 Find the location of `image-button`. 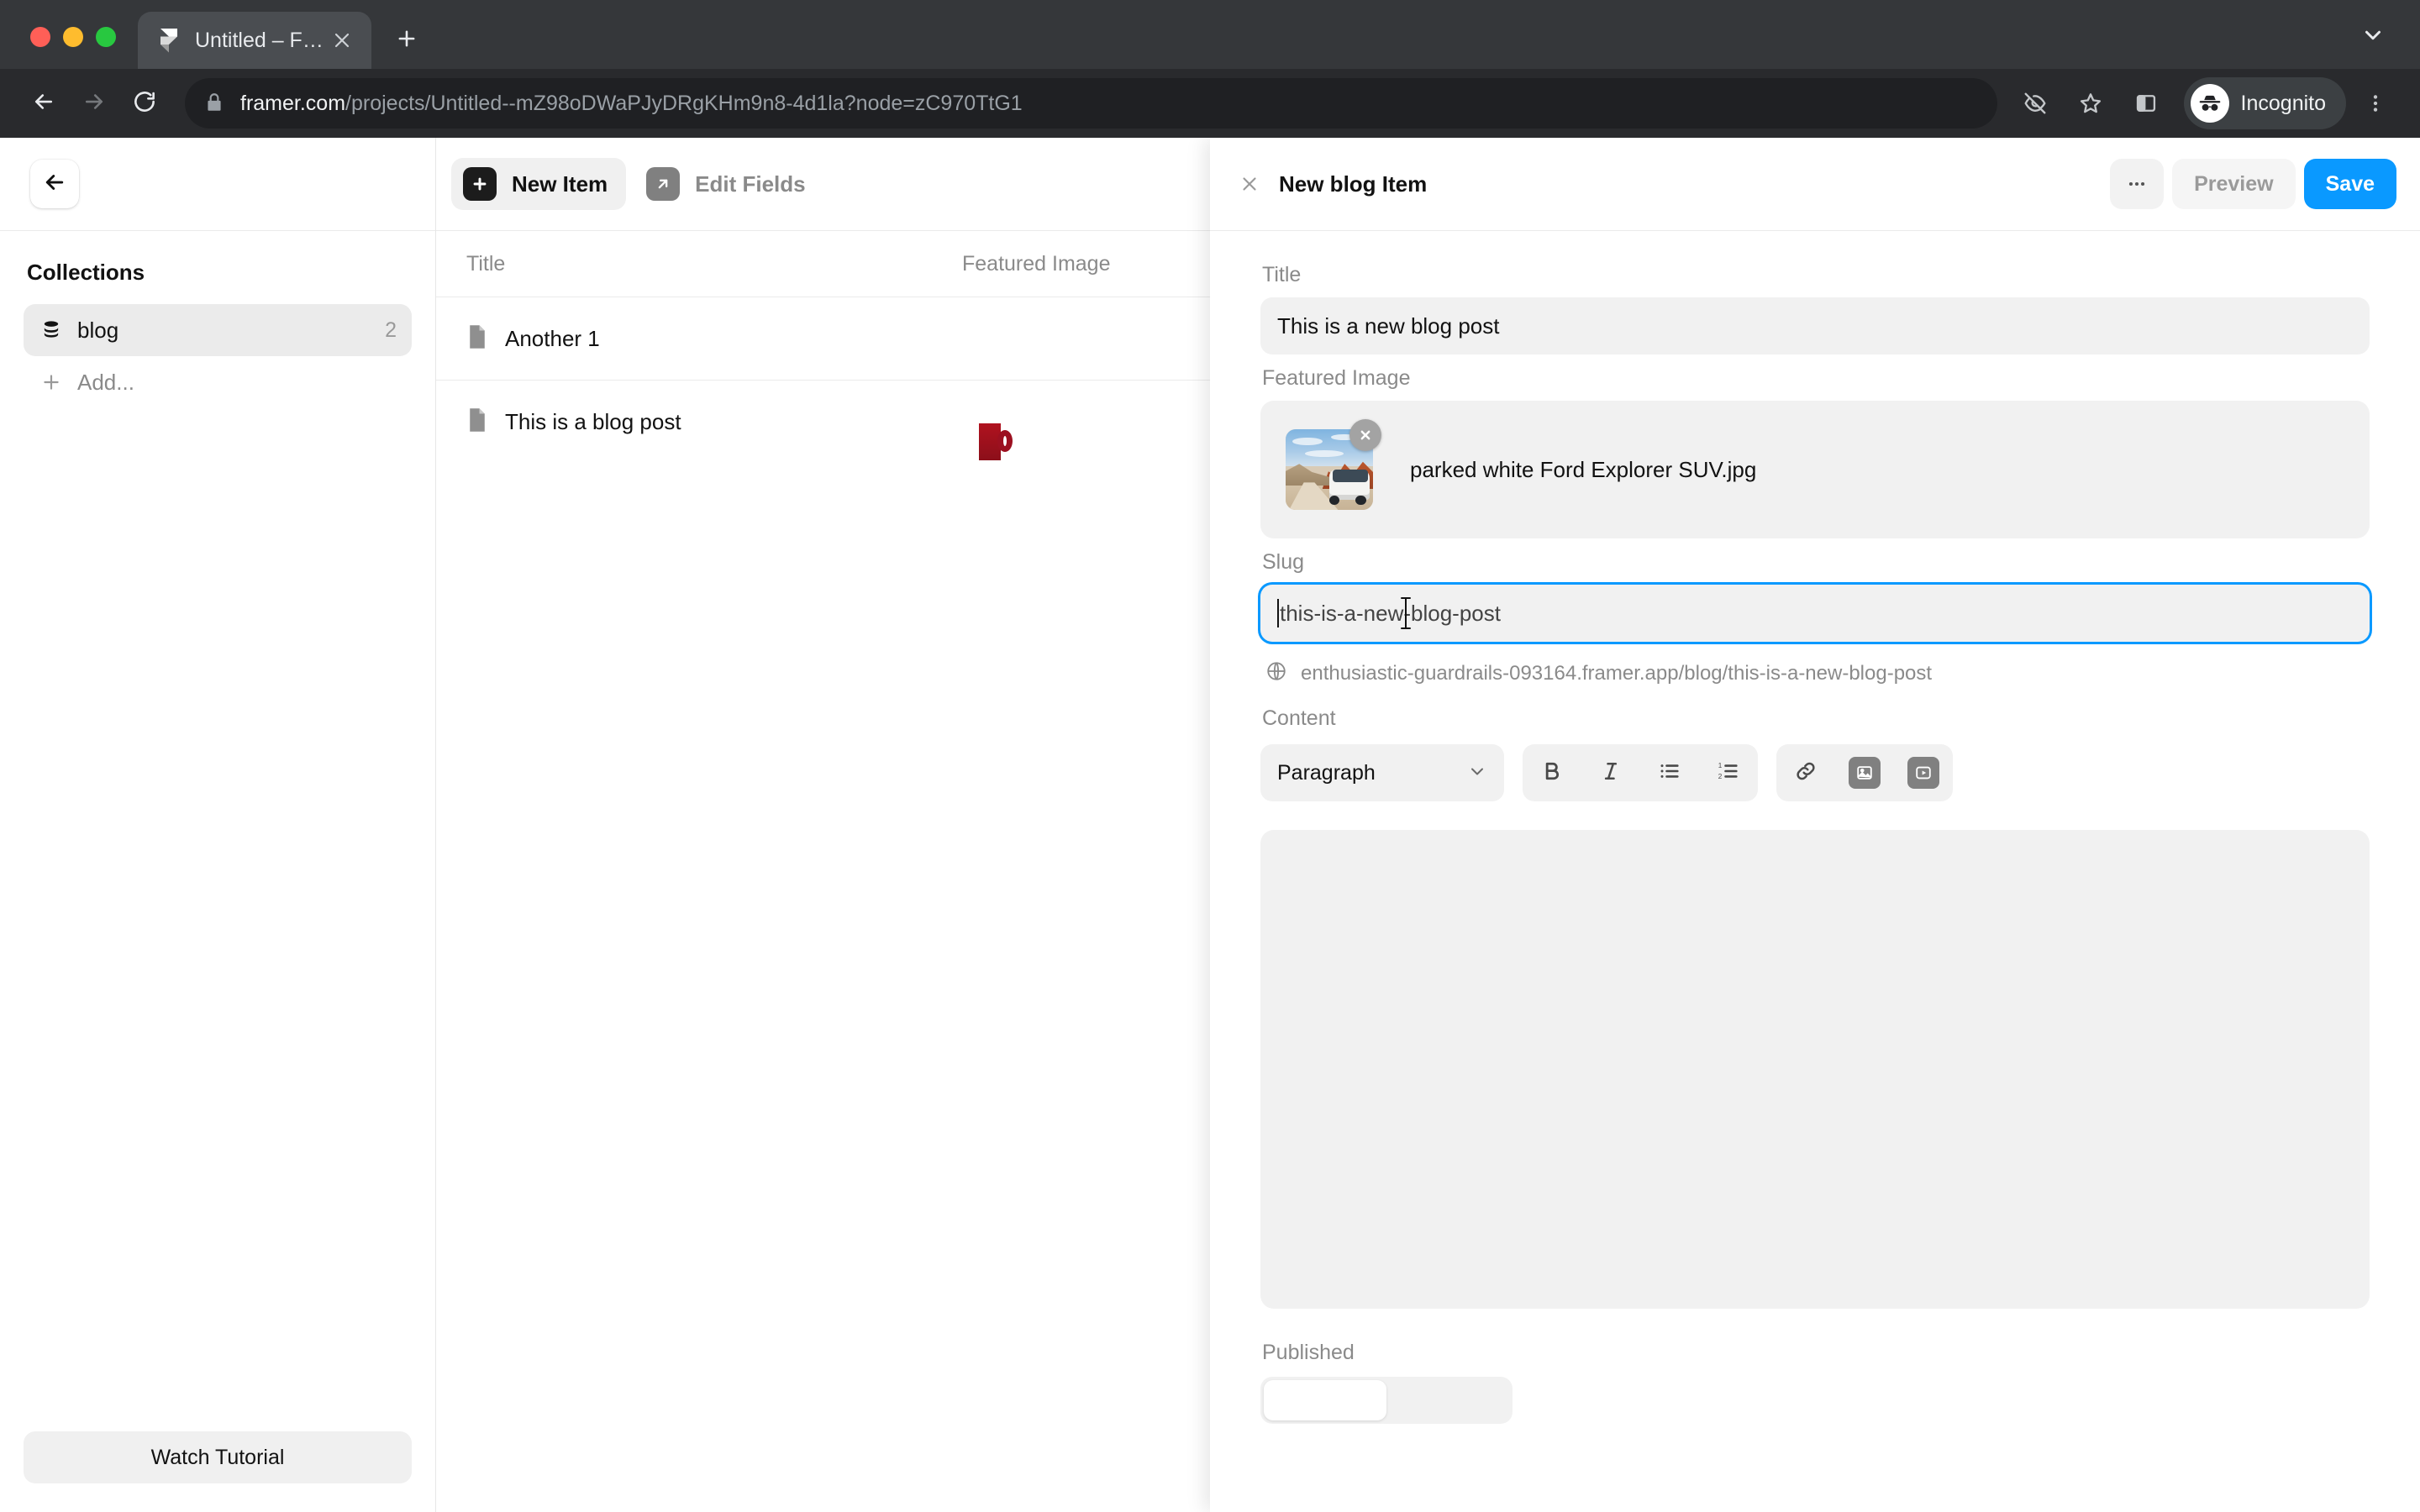

image-button is located at coordinates (1864, 772).